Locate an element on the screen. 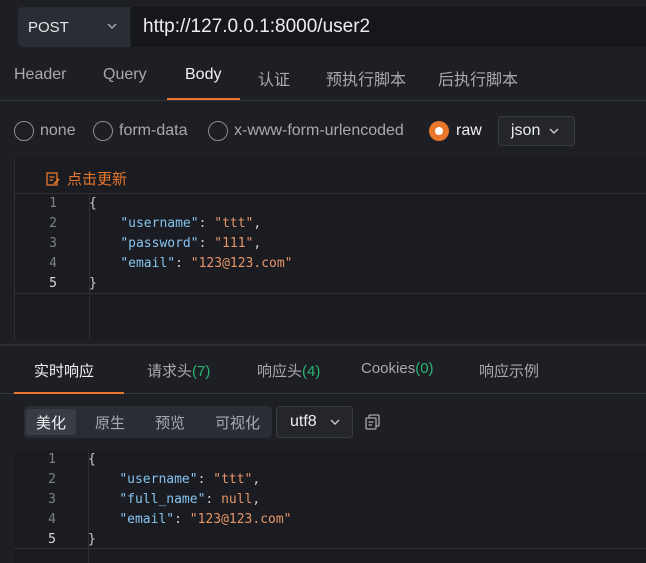  radio-none is located at coordinates (24, 131).